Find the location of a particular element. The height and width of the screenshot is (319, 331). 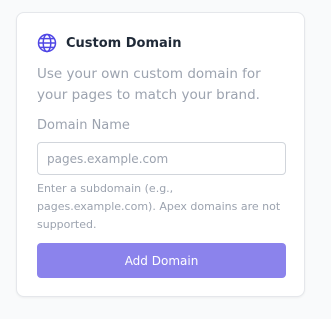

card-title: Custom Domain is located at coordinates (124, 43).